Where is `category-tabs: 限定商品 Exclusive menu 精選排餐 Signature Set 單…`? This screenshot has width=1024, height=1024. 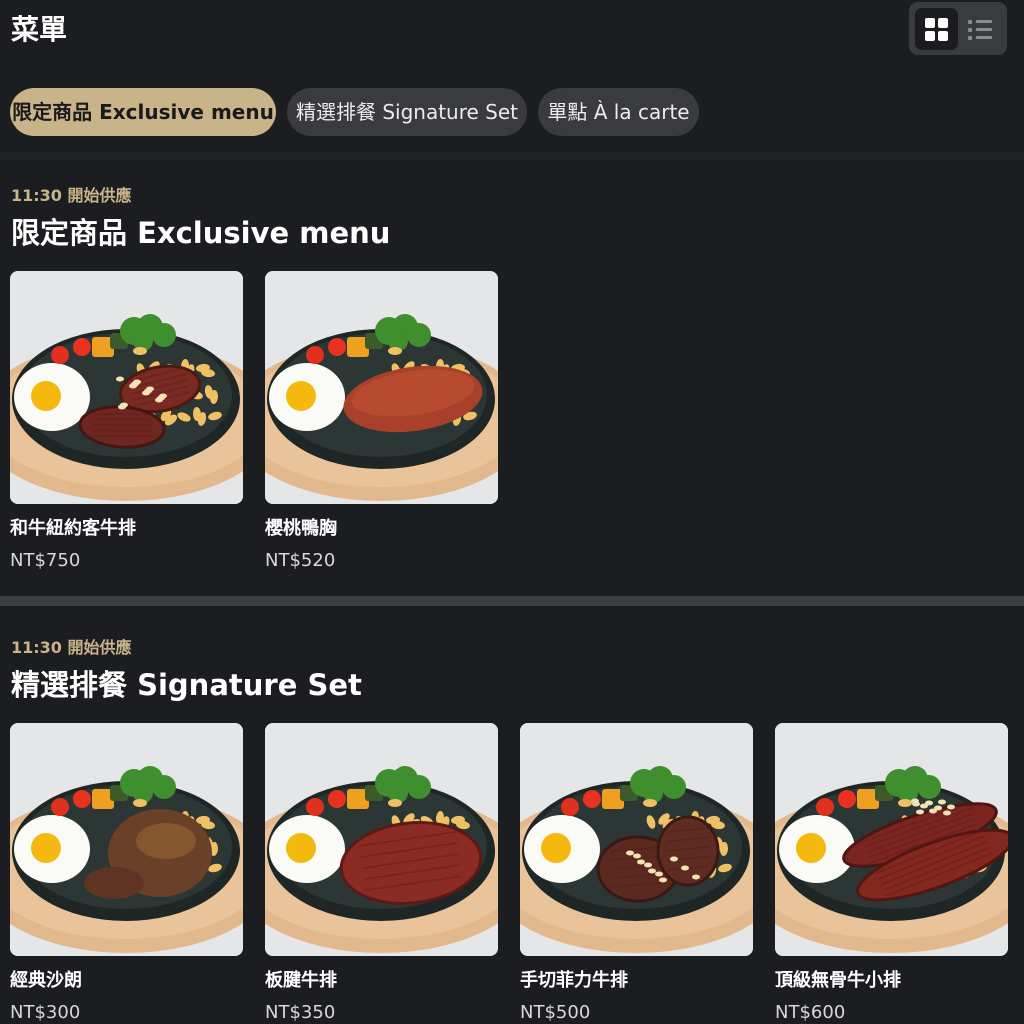 category-tabs: 限定商品 Exclusive menu 精選排餐 Signature Set 單… is located at coordinates (512, 113).